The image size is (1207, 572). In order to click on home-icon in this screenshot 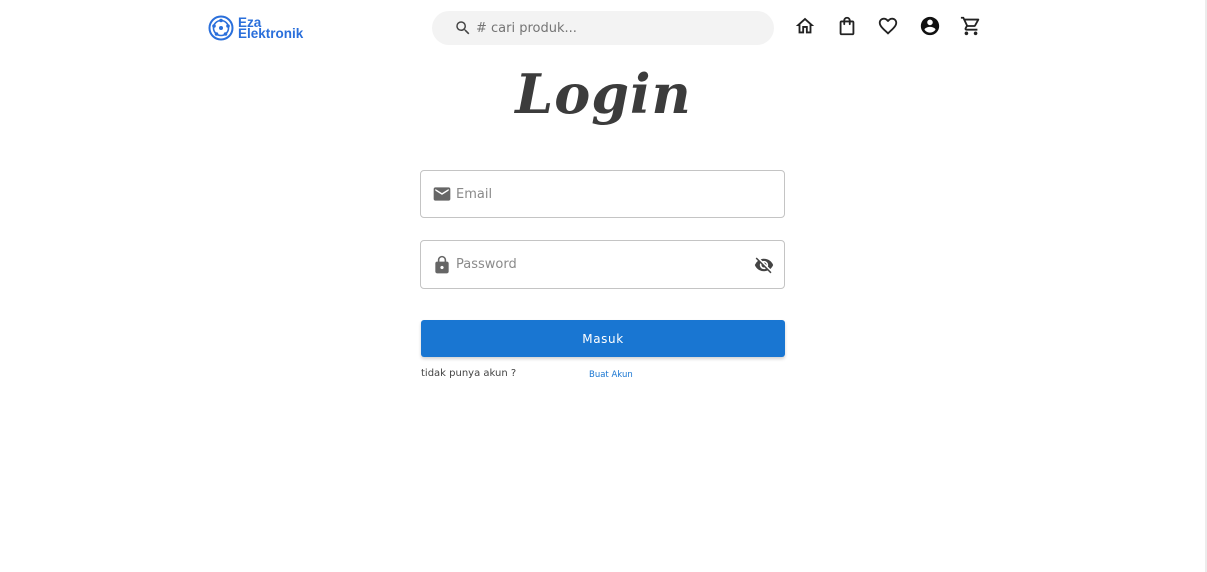, I will do `click(805, 25)`.